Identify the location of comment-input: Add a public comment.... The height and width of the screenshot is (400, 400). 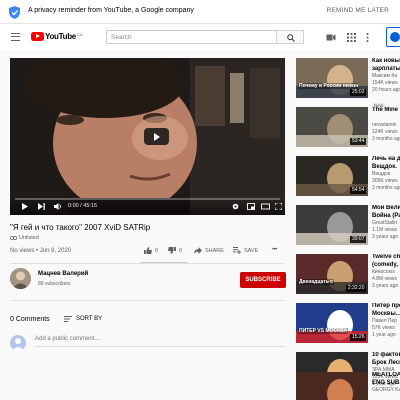
(160, 341).